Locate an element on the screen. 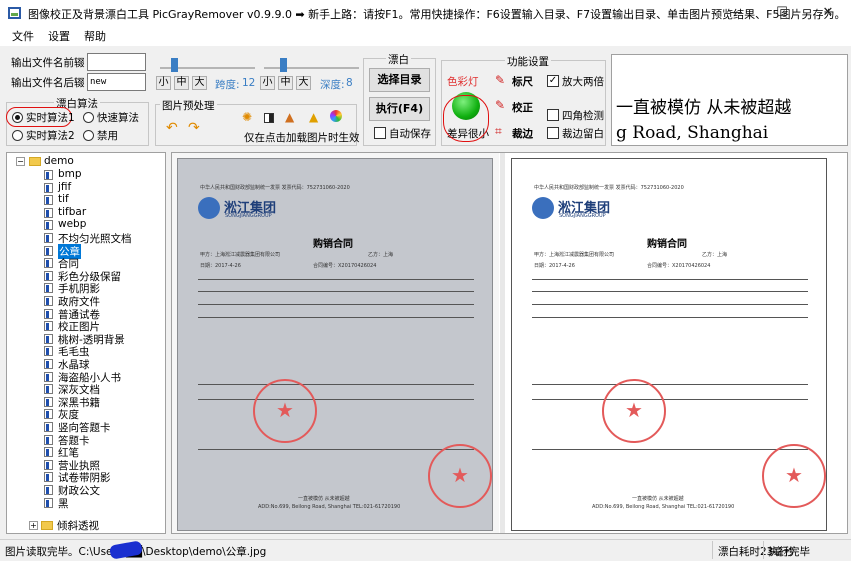 Image resolution: width=851 pixels, height=561 pixels. tree-item: 黑 is located at coordinates (86, 503).